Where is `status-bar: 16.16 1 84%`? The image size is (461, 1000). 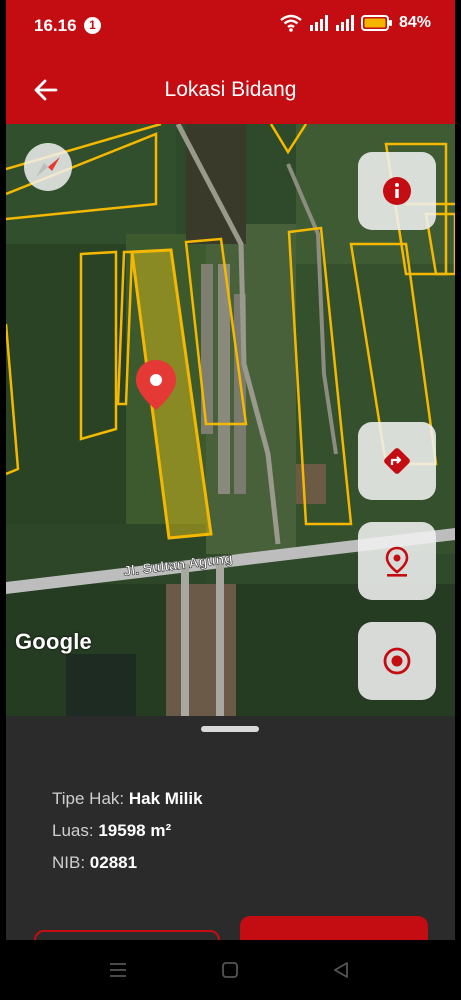 status-bar: 16.16 1 84% is located at coordinates (230, 28).